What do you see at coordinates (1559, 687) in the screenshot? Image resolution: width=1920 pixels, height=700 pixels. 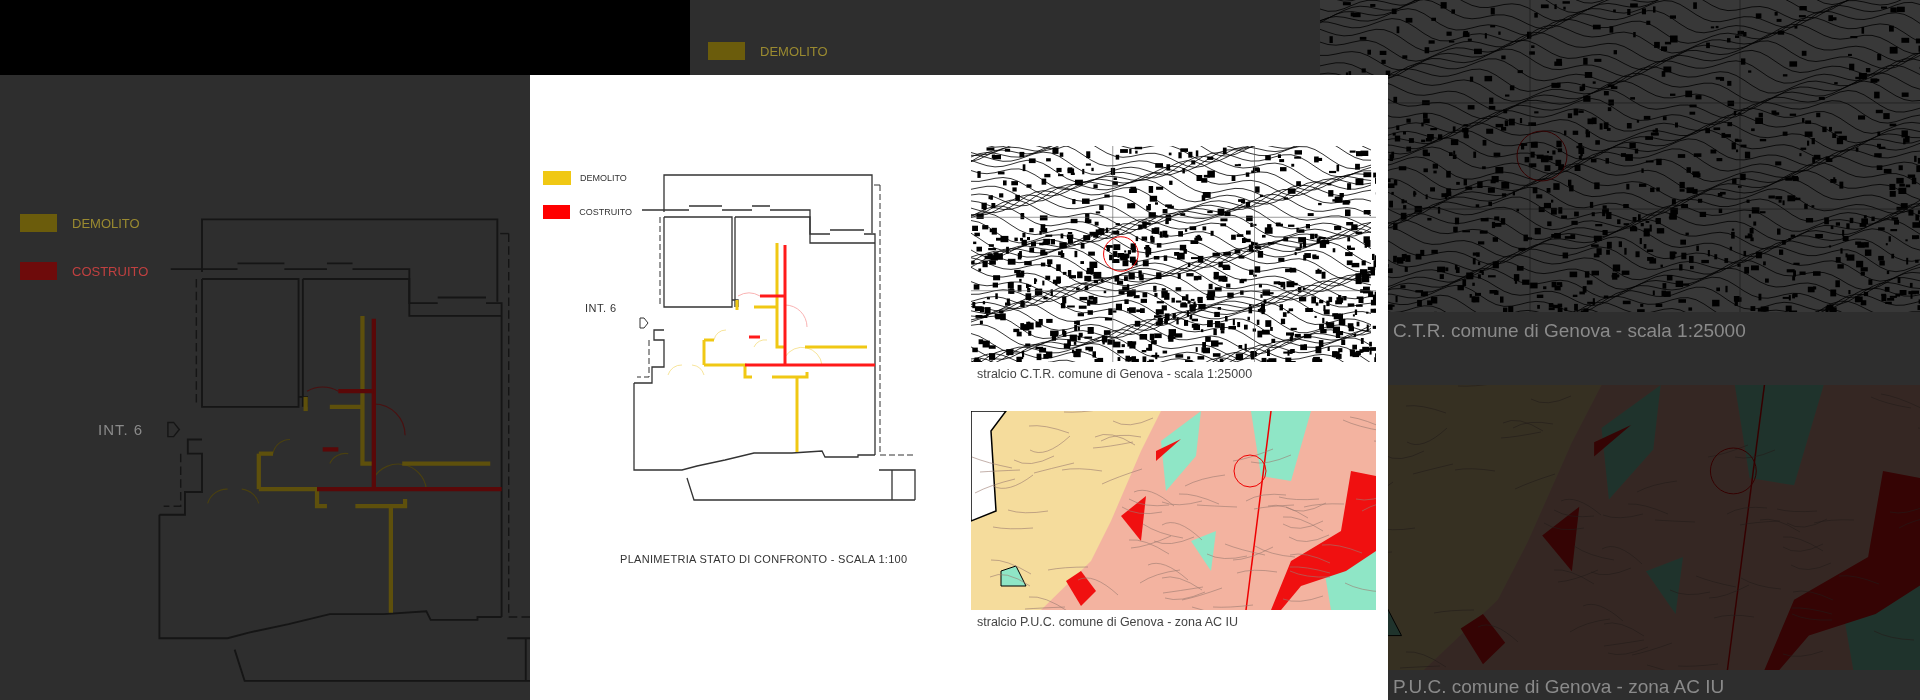 I see `map-caption: P.U.C. comune di Genova - zona AC IU` at bounding box center [1559, 687].